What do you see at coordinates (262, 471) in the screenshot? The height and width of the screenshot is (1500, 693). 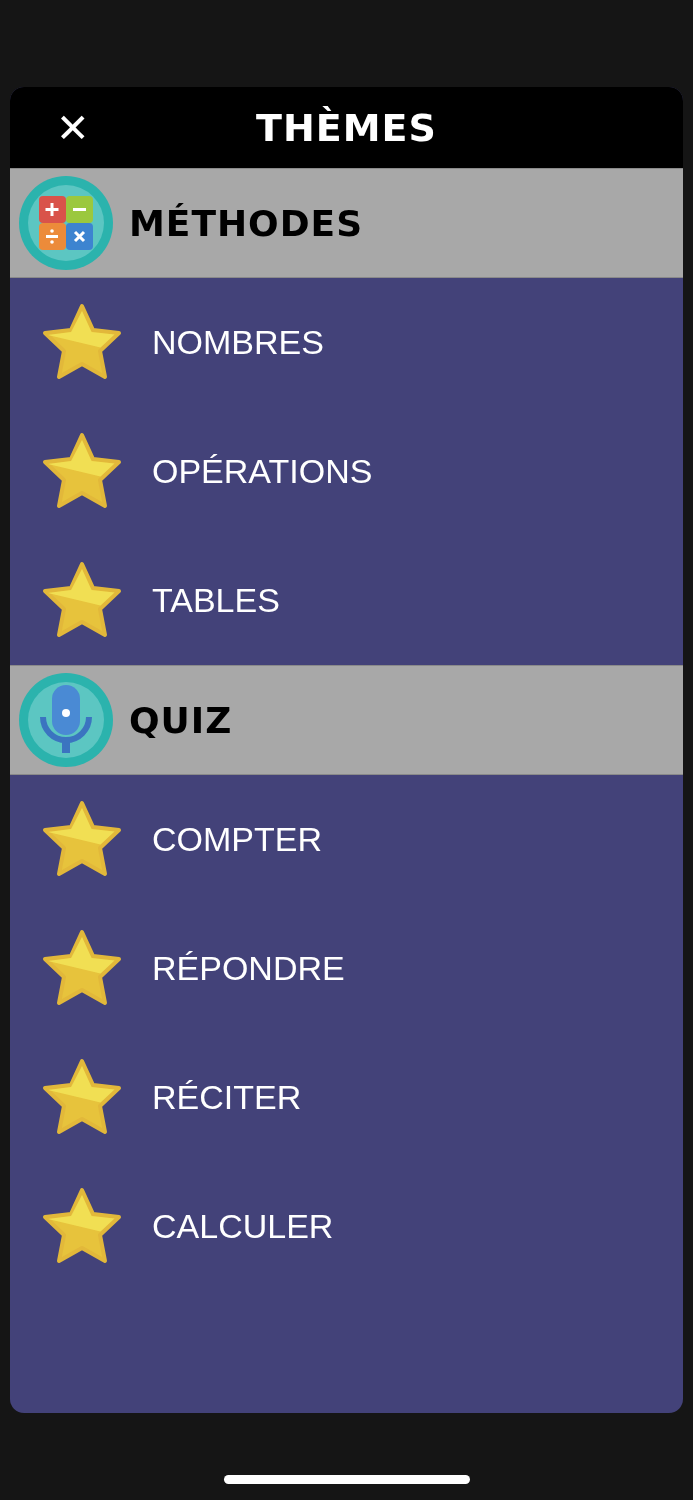 I see `theme-item: OPÉRATIONS` at bounding box center [262, 471].